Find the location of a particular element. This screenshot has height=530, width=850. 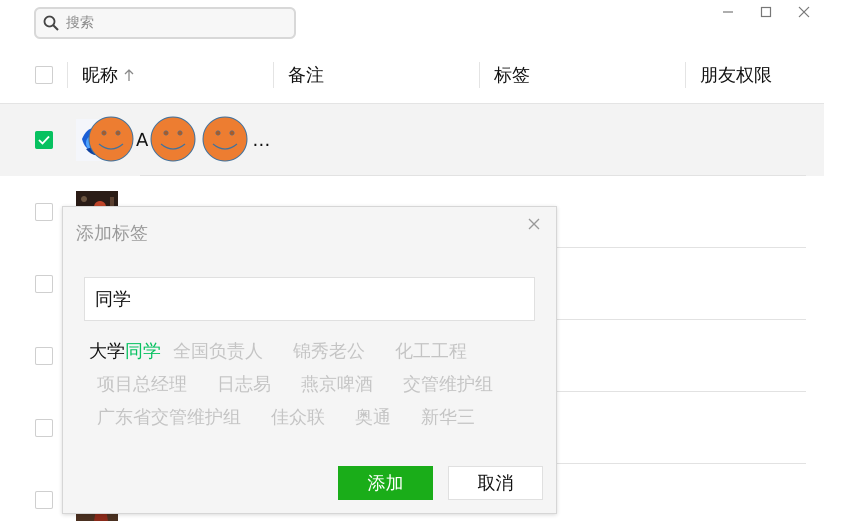

contact-name: A is located at coordinates (142, 140).